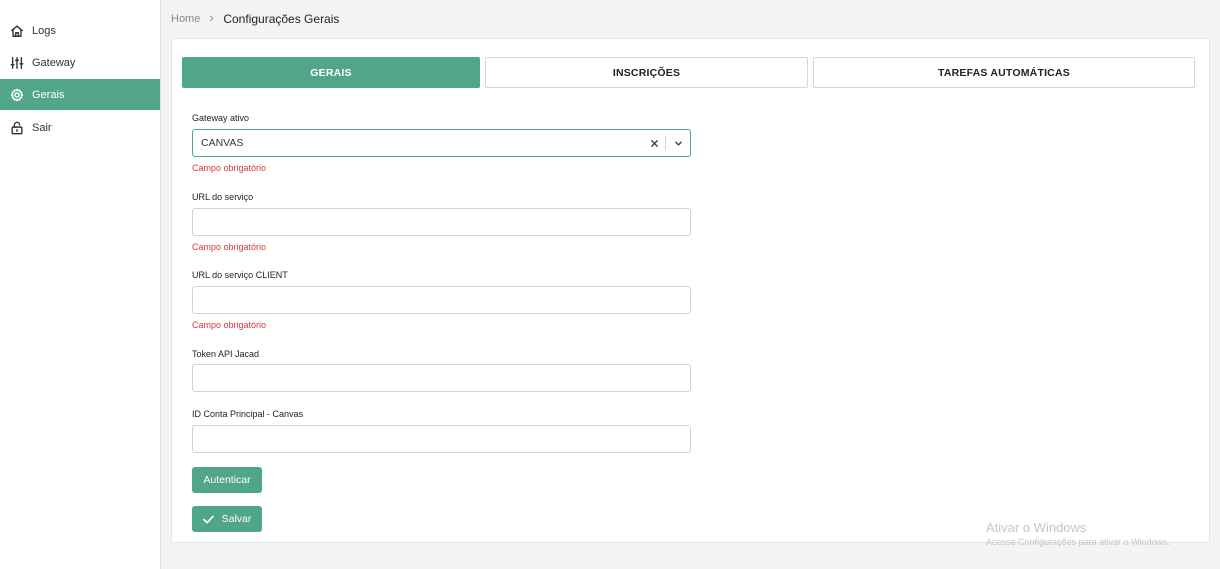  Describe the element at coordinates (80, 127) in the screenshot. I see `sidebar-item-sair: Sair` at that location.